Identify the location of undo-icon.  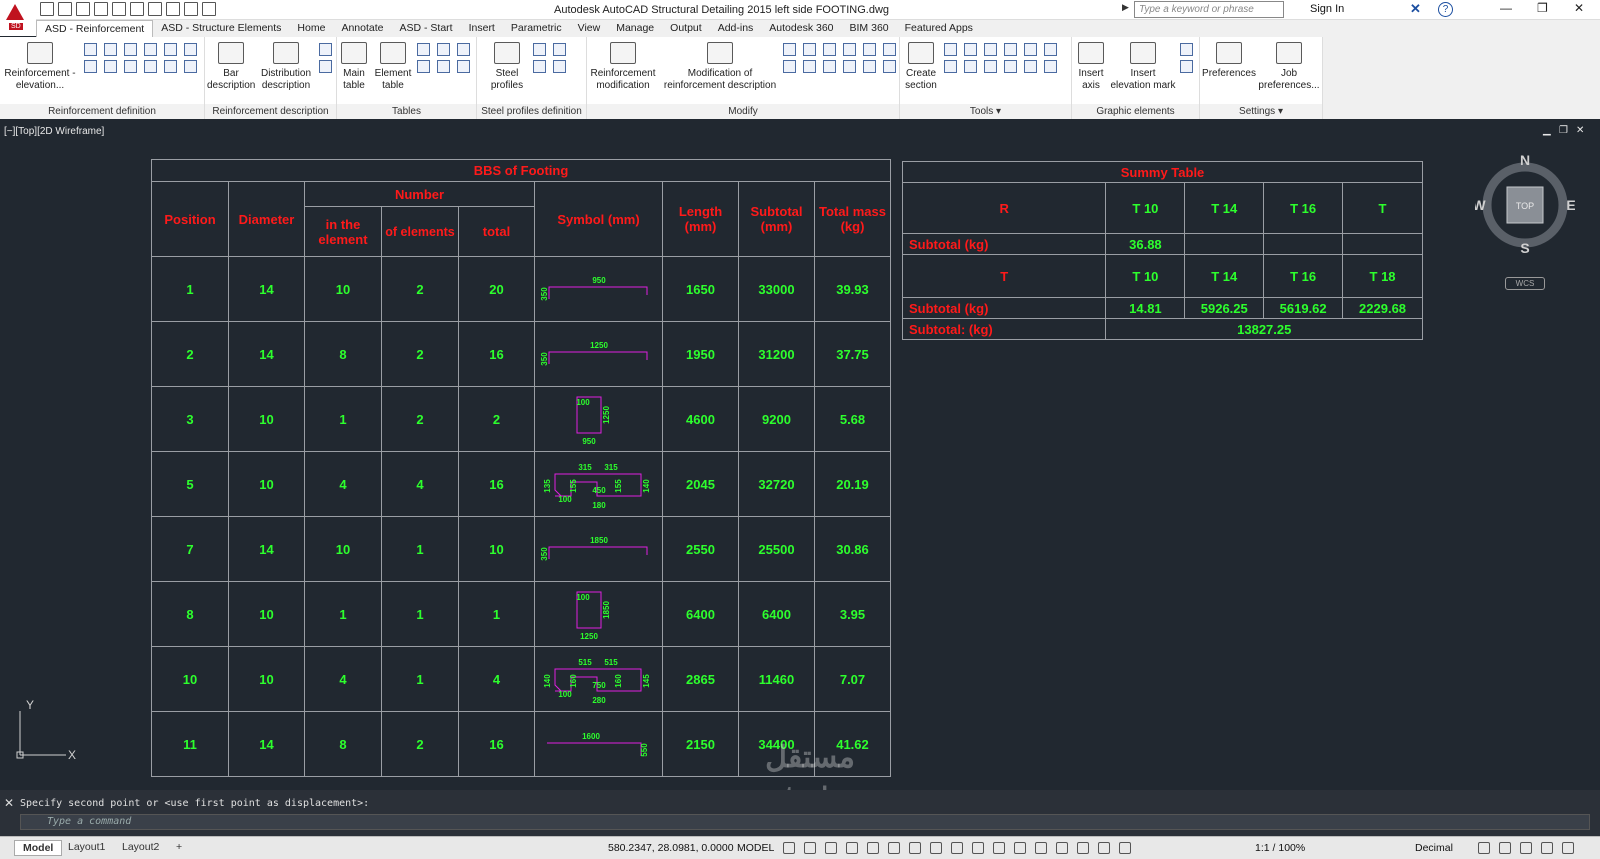
(137, 9).